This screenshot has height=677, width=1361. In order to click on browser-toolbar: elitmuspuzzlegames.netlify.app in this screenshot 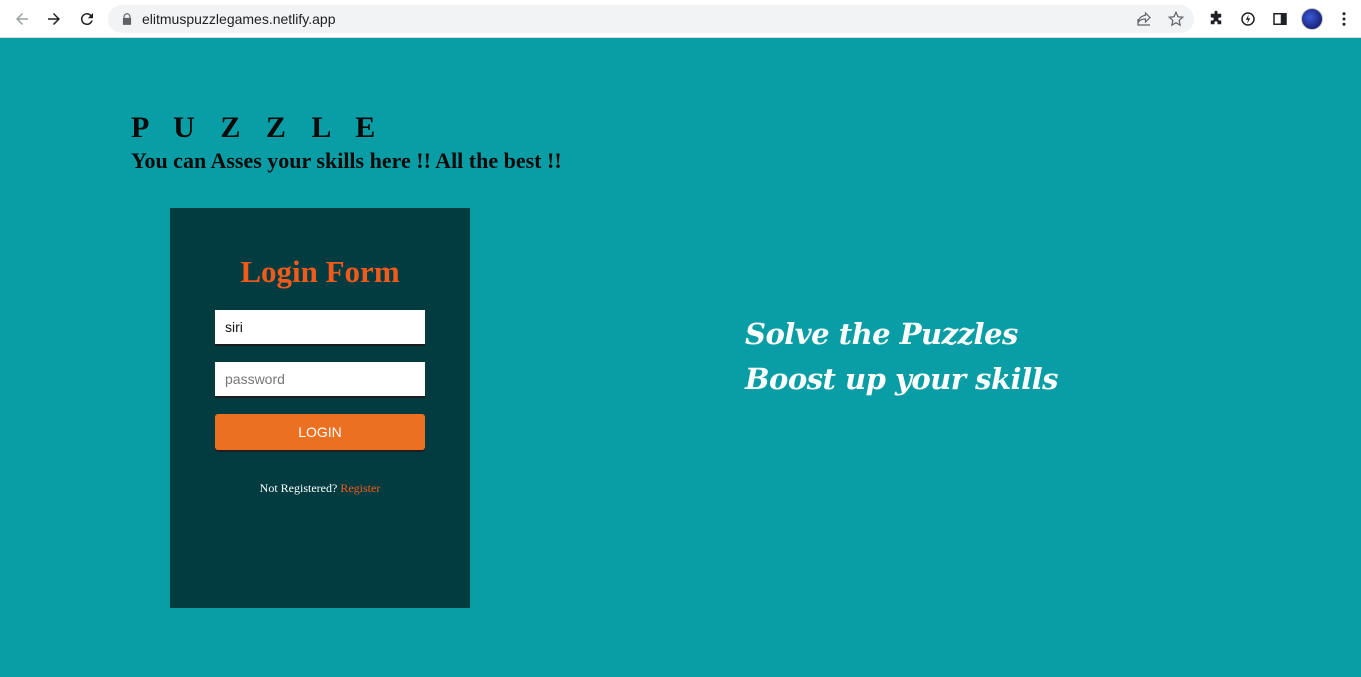, I will do `click(680, 19)`.